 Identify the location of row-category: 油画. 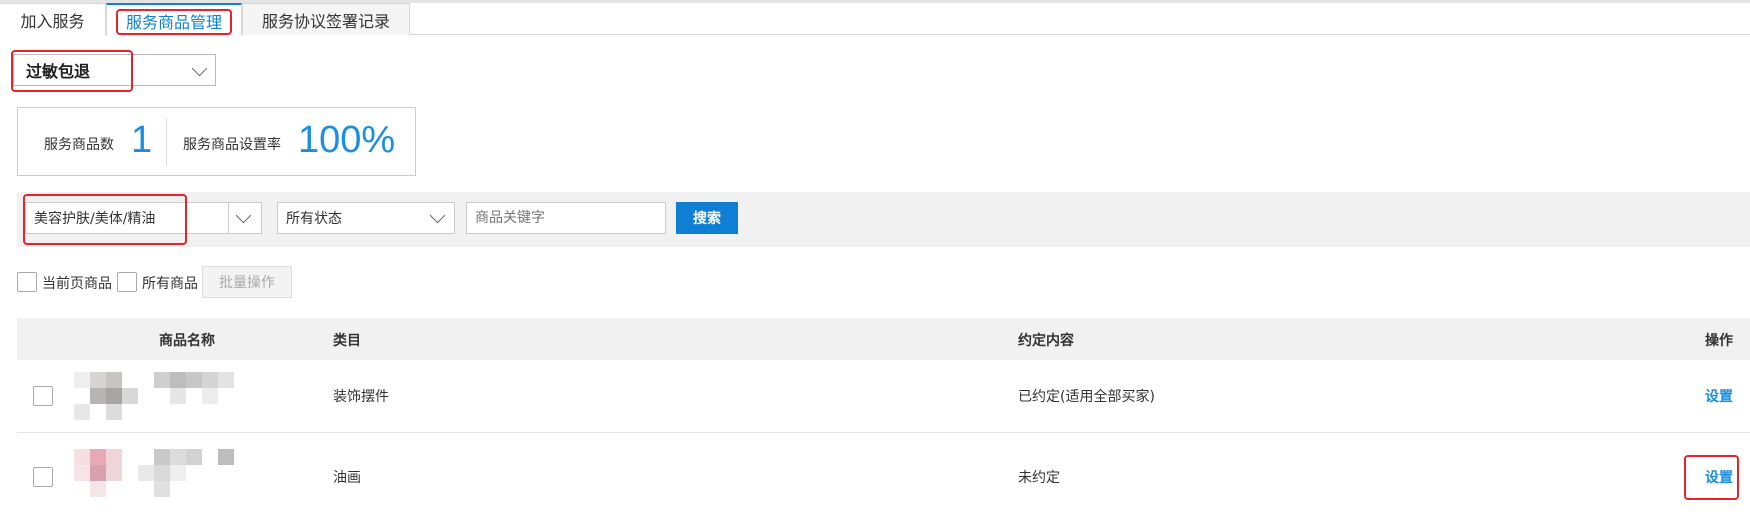
(347, 478).